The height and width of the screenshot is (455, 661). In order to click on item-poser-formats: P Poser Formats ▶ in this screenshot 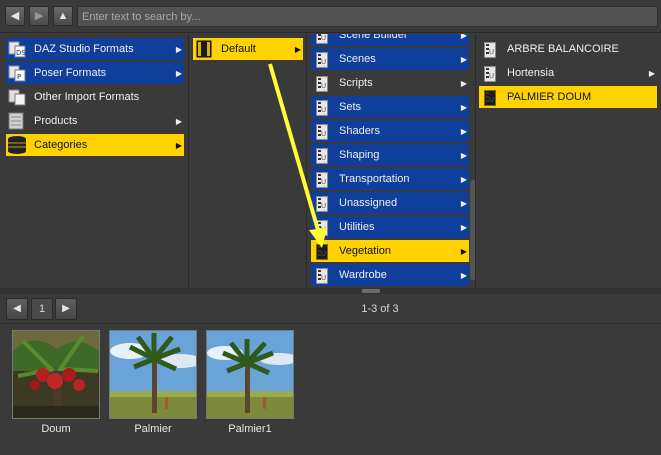, I will do `click(95, 73)`.